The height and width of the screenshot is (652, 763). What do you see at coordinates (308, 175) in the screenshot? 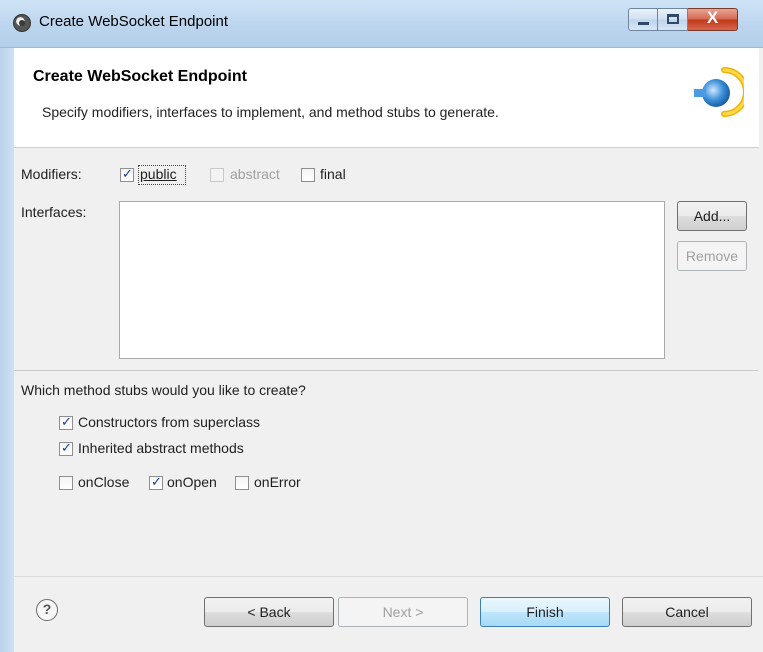
I see `final-checkbox` at bounding box center [308, 175].